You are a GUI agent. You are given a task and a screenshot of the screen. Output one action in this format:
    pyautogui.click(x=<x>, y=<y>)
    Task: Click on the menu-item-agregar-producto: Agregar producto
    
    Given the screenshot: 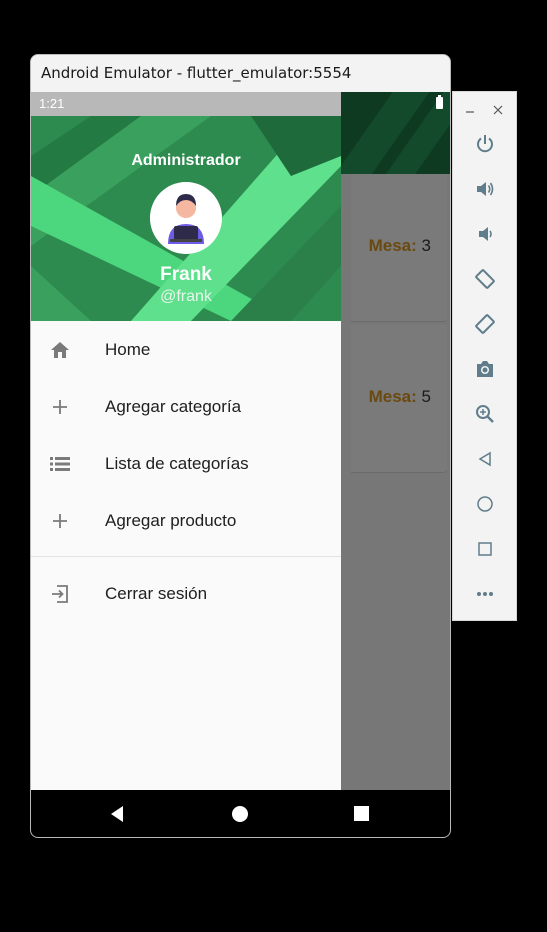 What is the action you would take?
    pyautogui.click(x=186, y=520)
    